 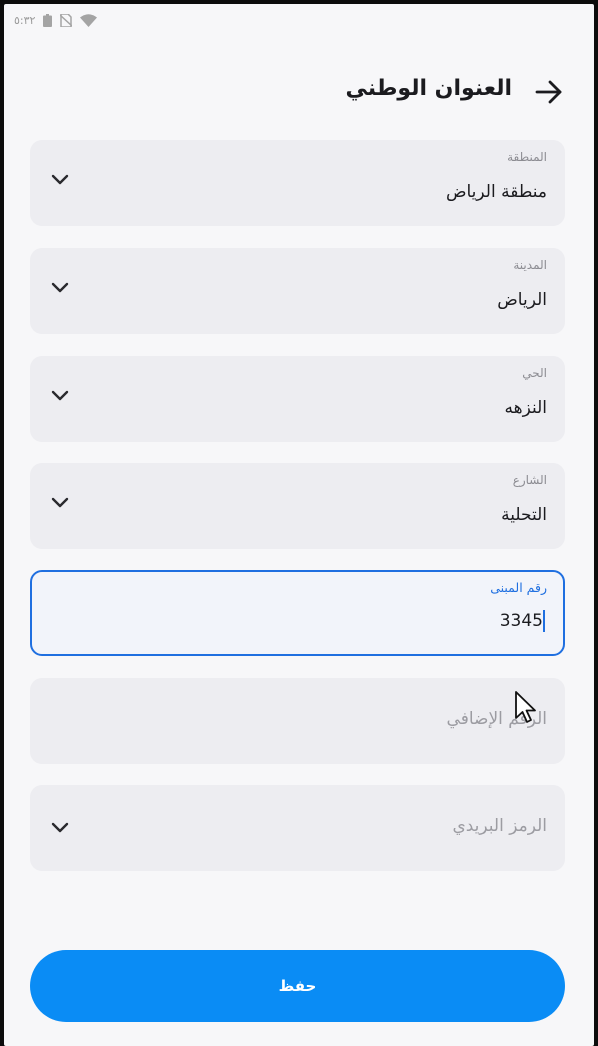 What do you see at coordinates (299, 92) in the screenshot?
I see `header: العنوان الوطني` at bounding box center [299, 92].